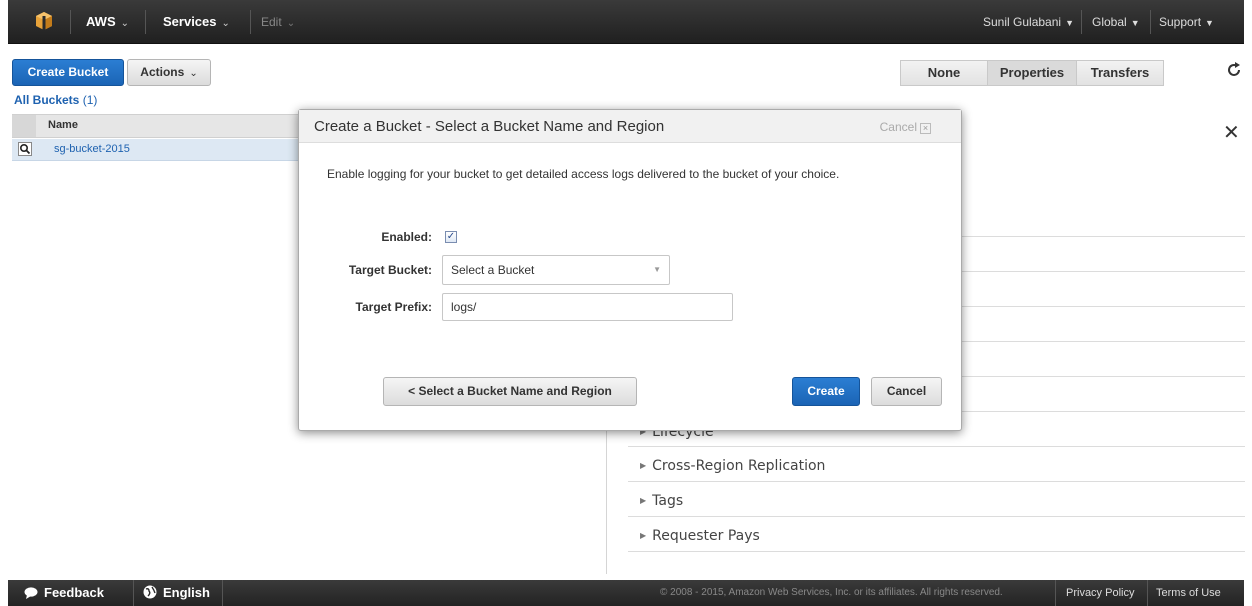 The image size is (1252, 606). I want to click on dialog-cancel-link: Cancel ×, so click(905, 127).